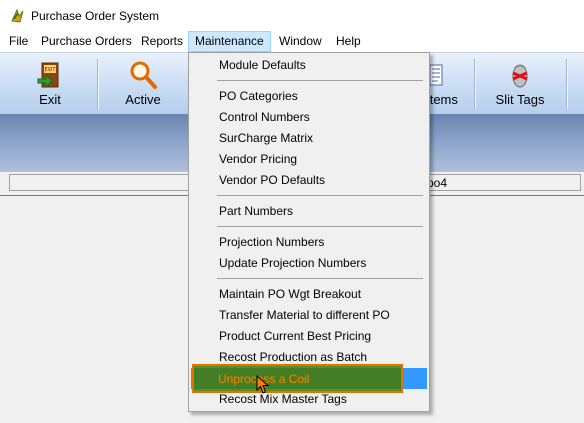  I want to click on menu-item-vendor-pricing: Vendor Pricing, so click(309, 159).